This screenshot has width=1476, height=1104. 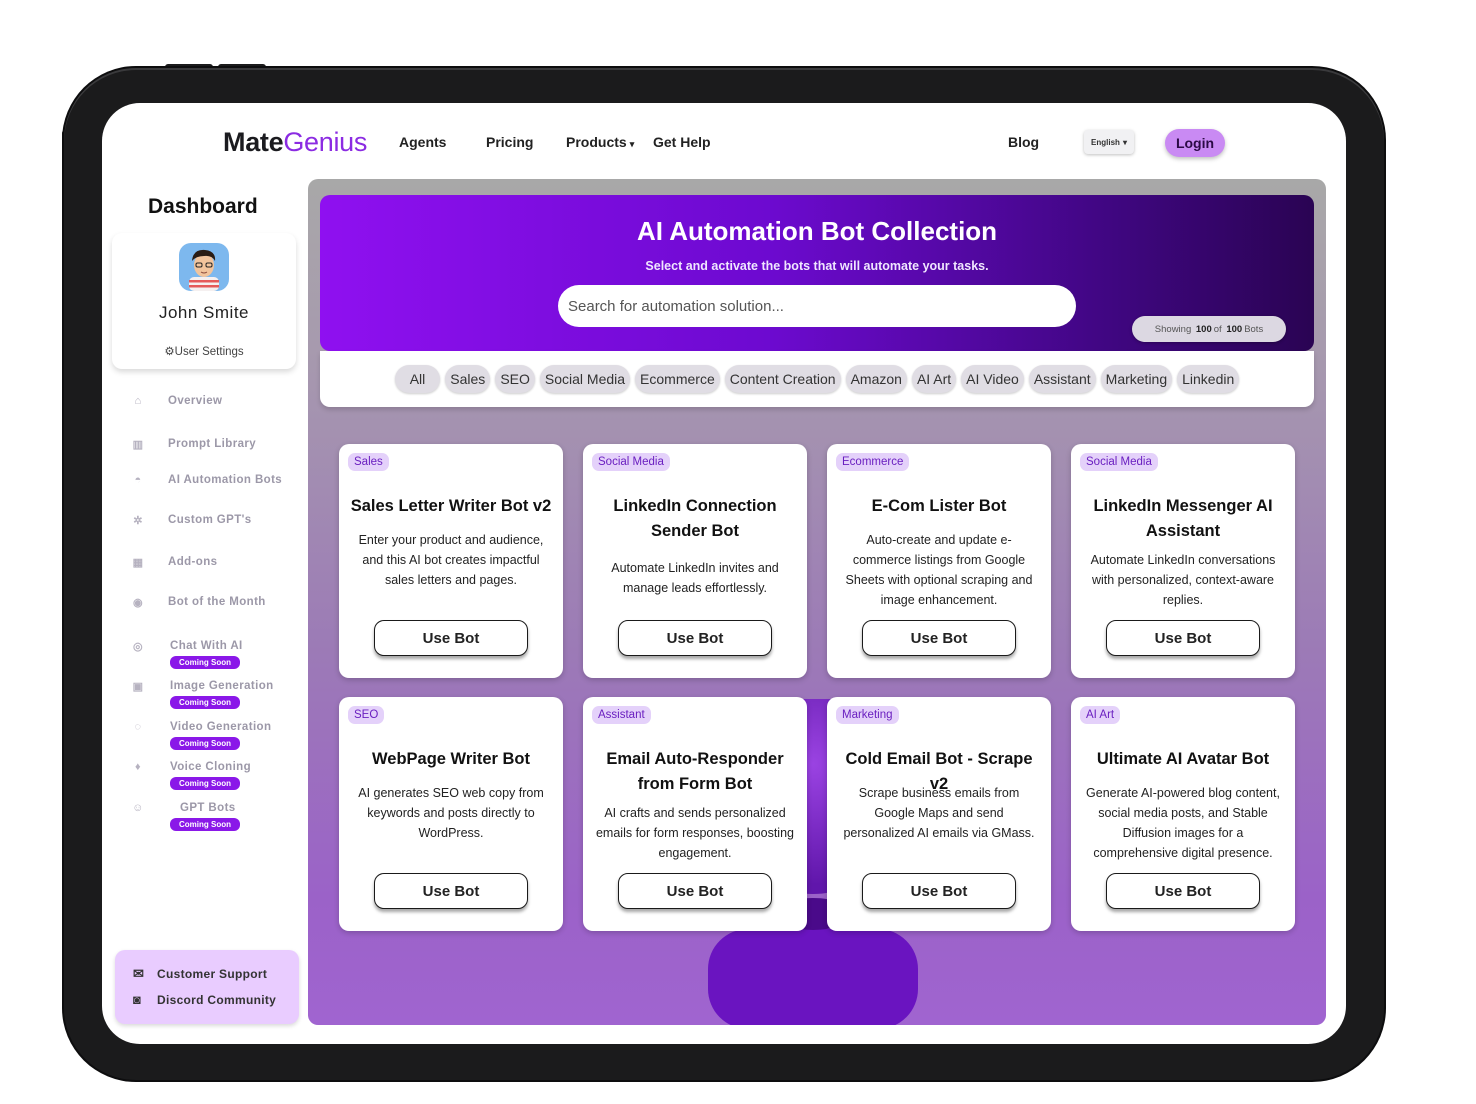 What do you see at coordinates (174, 562) in the screenshot?
I see `sidebar-item-add-ons: ▦ Add-ons` at bounding box center [174, 562].